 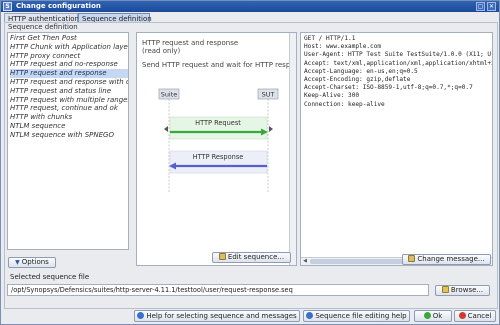 I want to click on message-line: Accept-Encoding: gzip,deflate, so click(x=357, y=79).